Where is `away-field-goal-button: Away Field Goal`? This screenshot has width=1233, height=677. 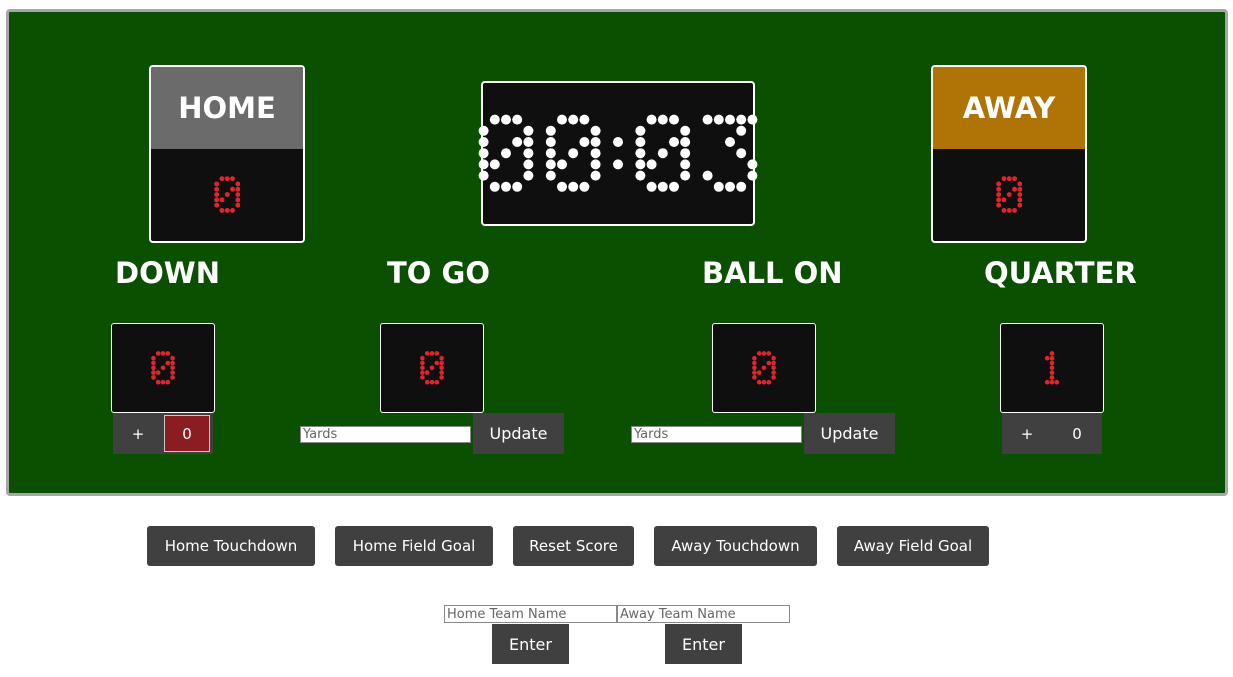 away-field-goal-button: Away Field Goal is located at coordinates (913, 546).